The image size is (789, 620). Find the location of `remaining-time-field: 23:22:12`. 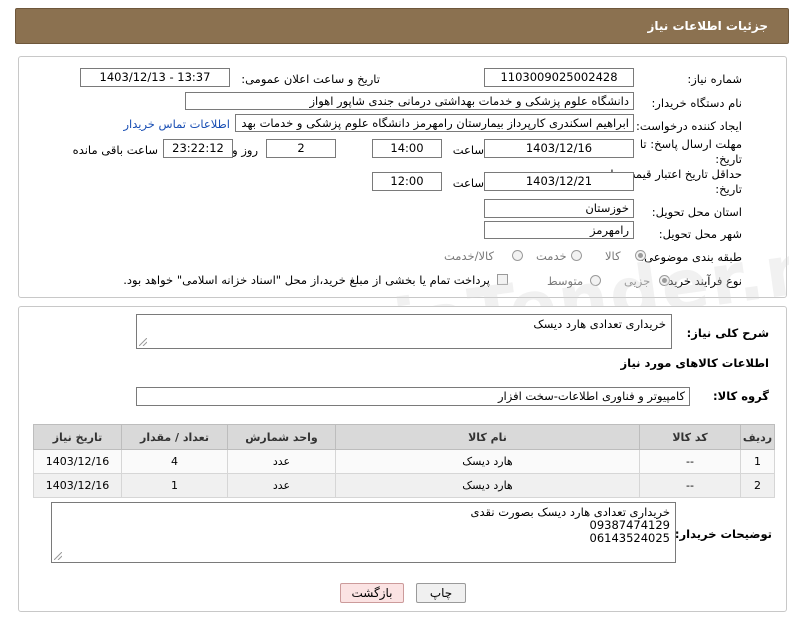

remaining-time-field: 23:22:12 is located at coordinates (198, 148).